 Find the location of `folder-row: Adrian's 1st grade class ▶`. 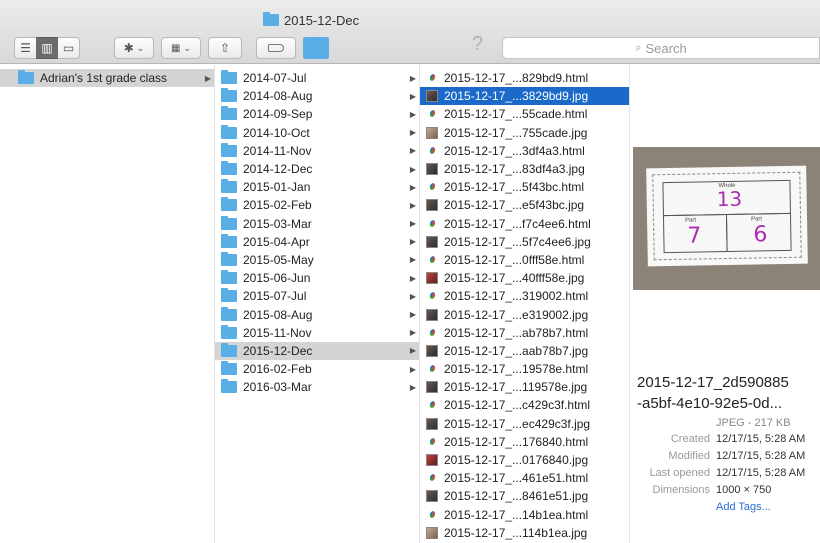

folder-row: Adrian's 1st grade class ▶ is located at coordinates (107, 78).